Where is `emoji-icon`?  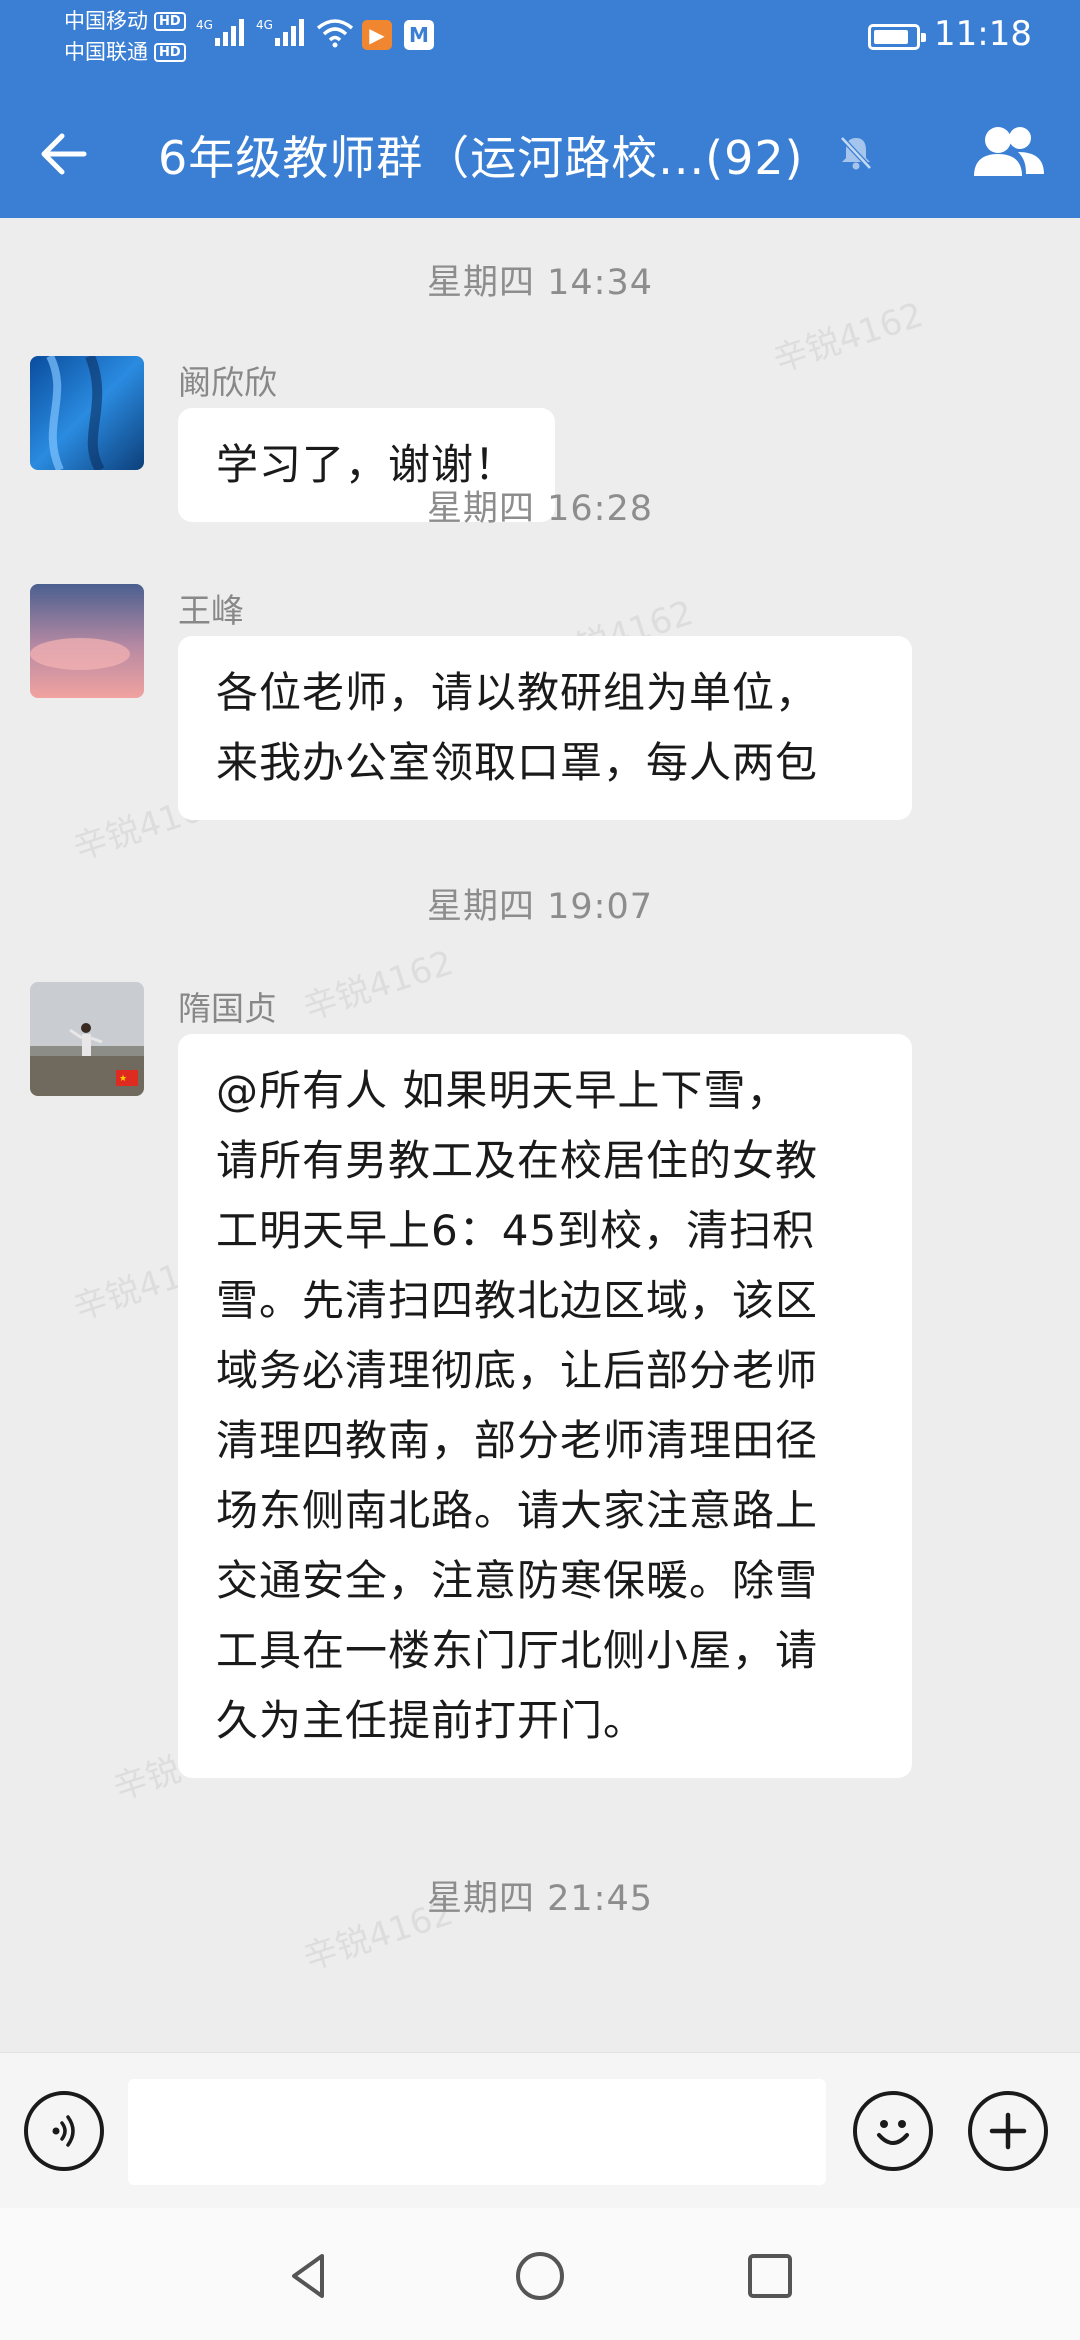 emoji-icon is located at coordinates (893, 2131).